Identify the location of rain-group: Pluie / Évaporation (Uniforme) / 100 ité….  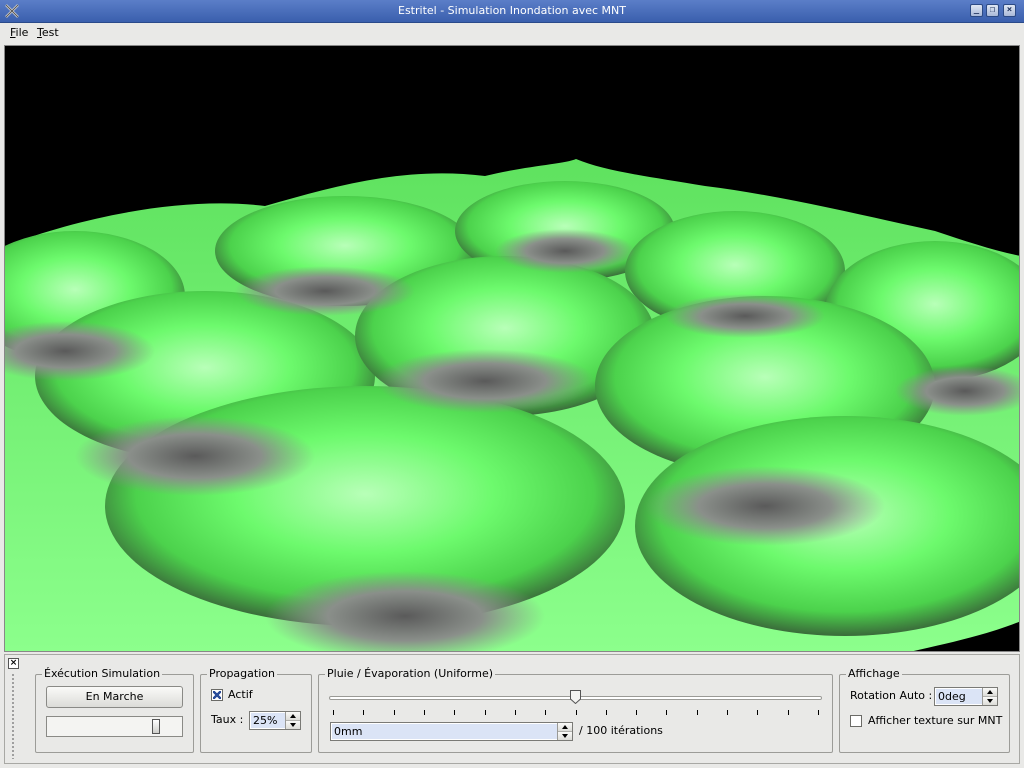
(575, 710).